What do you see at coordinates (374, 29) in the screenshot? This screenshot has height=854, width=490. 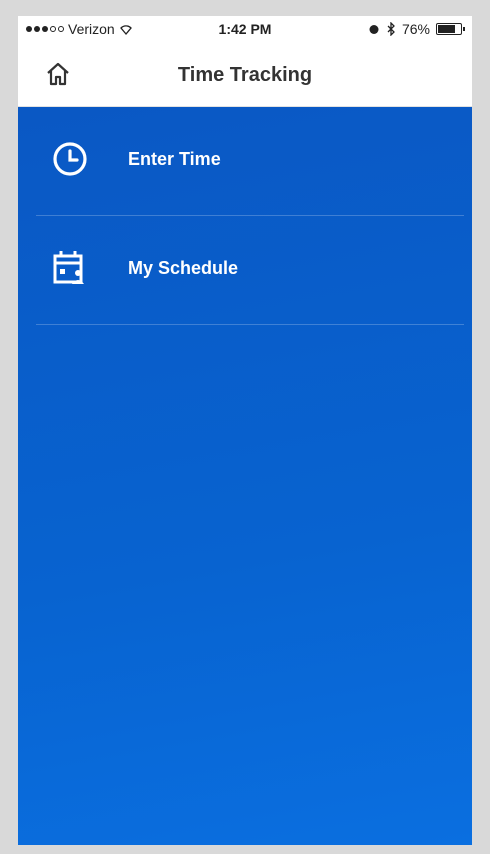 I see `alarm-icon` at bounding box center [374, 29].